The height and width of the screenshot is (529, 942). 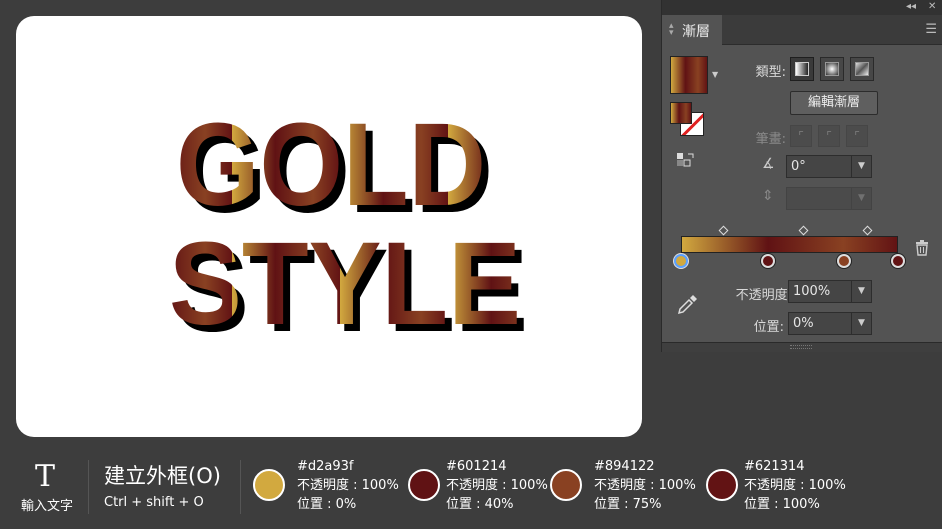 What do you see at coordinates (922, 248) in the screenshot?
I see `trash-icon` at bounding box center [922, 248].